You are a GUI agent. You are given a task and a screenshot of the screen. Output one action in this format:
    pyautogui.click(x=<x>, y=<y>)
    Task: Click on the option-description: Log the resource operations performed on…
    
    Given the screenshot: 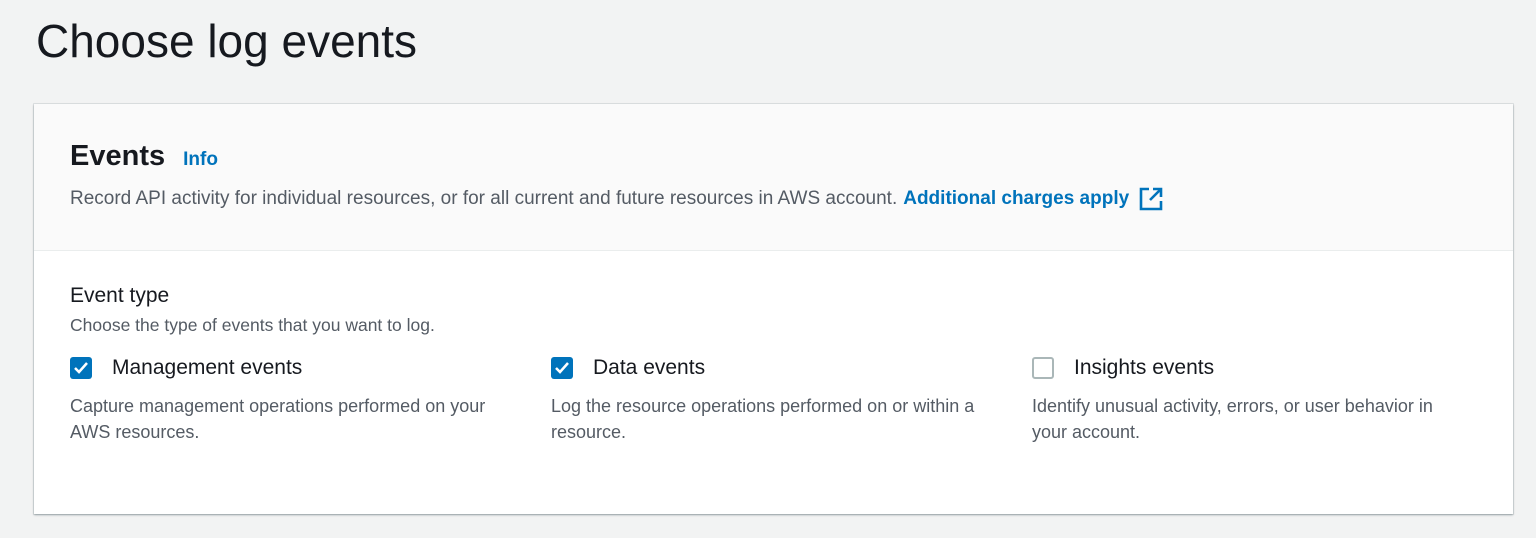 What is the action you would take?
    pyautogui.click(x=763, y=419)
    